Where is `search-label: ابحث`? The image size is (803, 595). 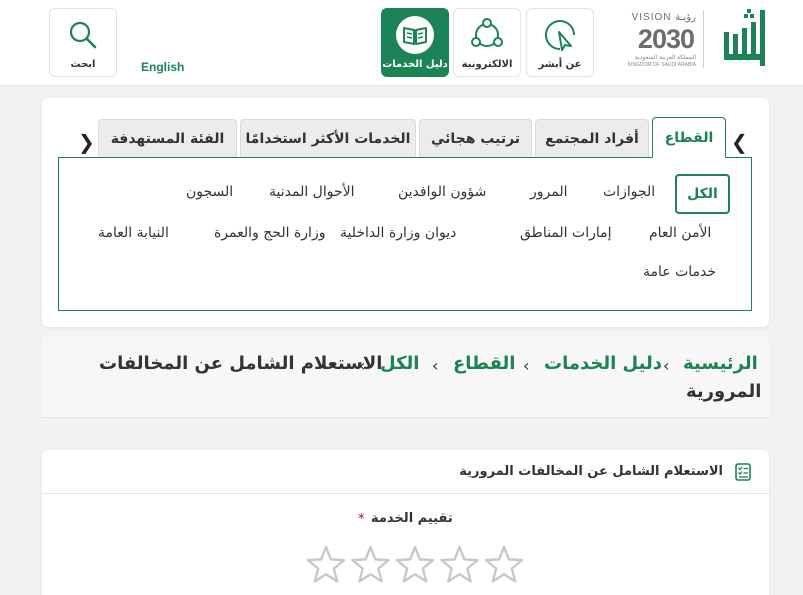 search-label: ابحث is located at coordinates (83, 64).